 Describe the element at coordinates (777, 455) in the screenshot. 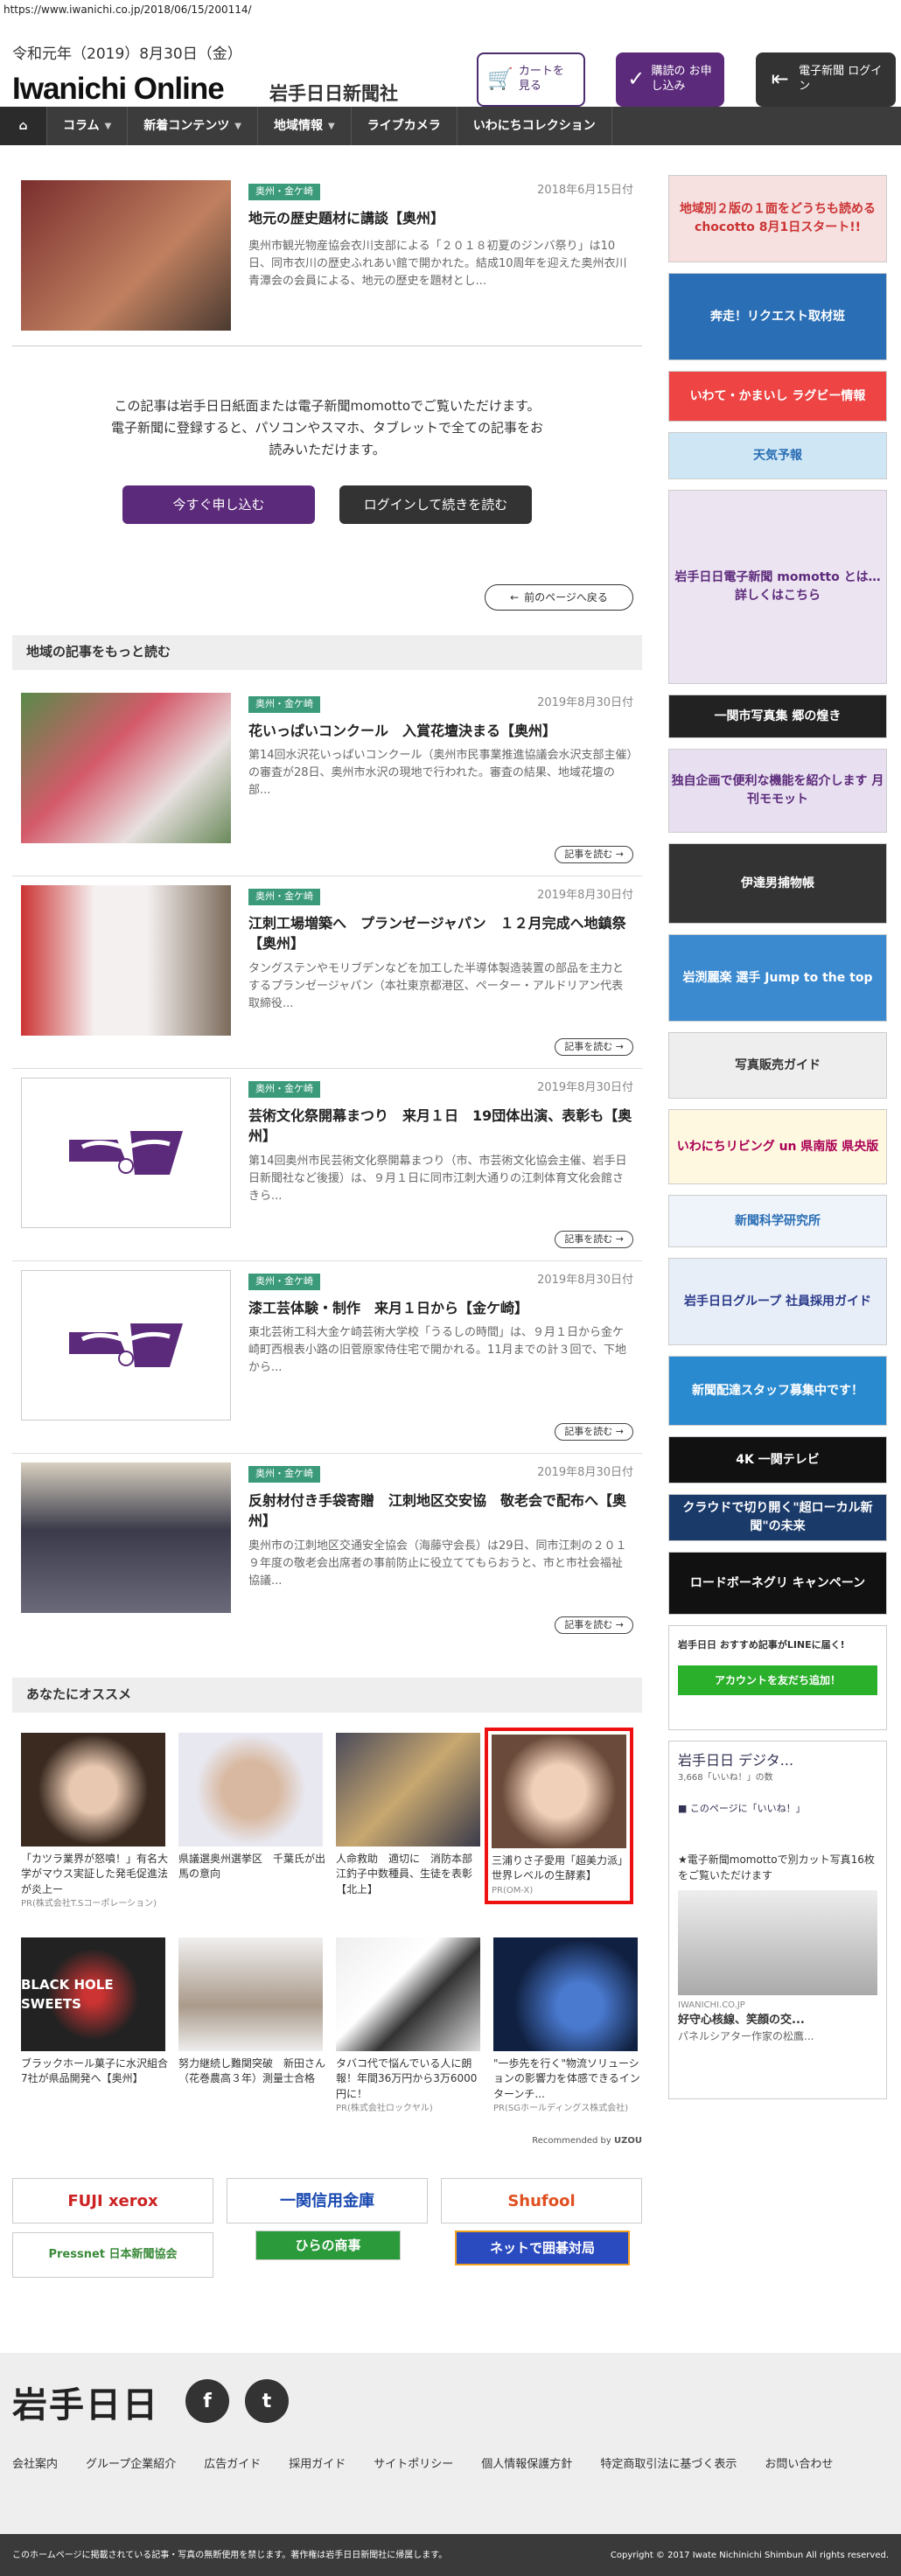

I see `sidebar-banner: 天気予報` at that location.